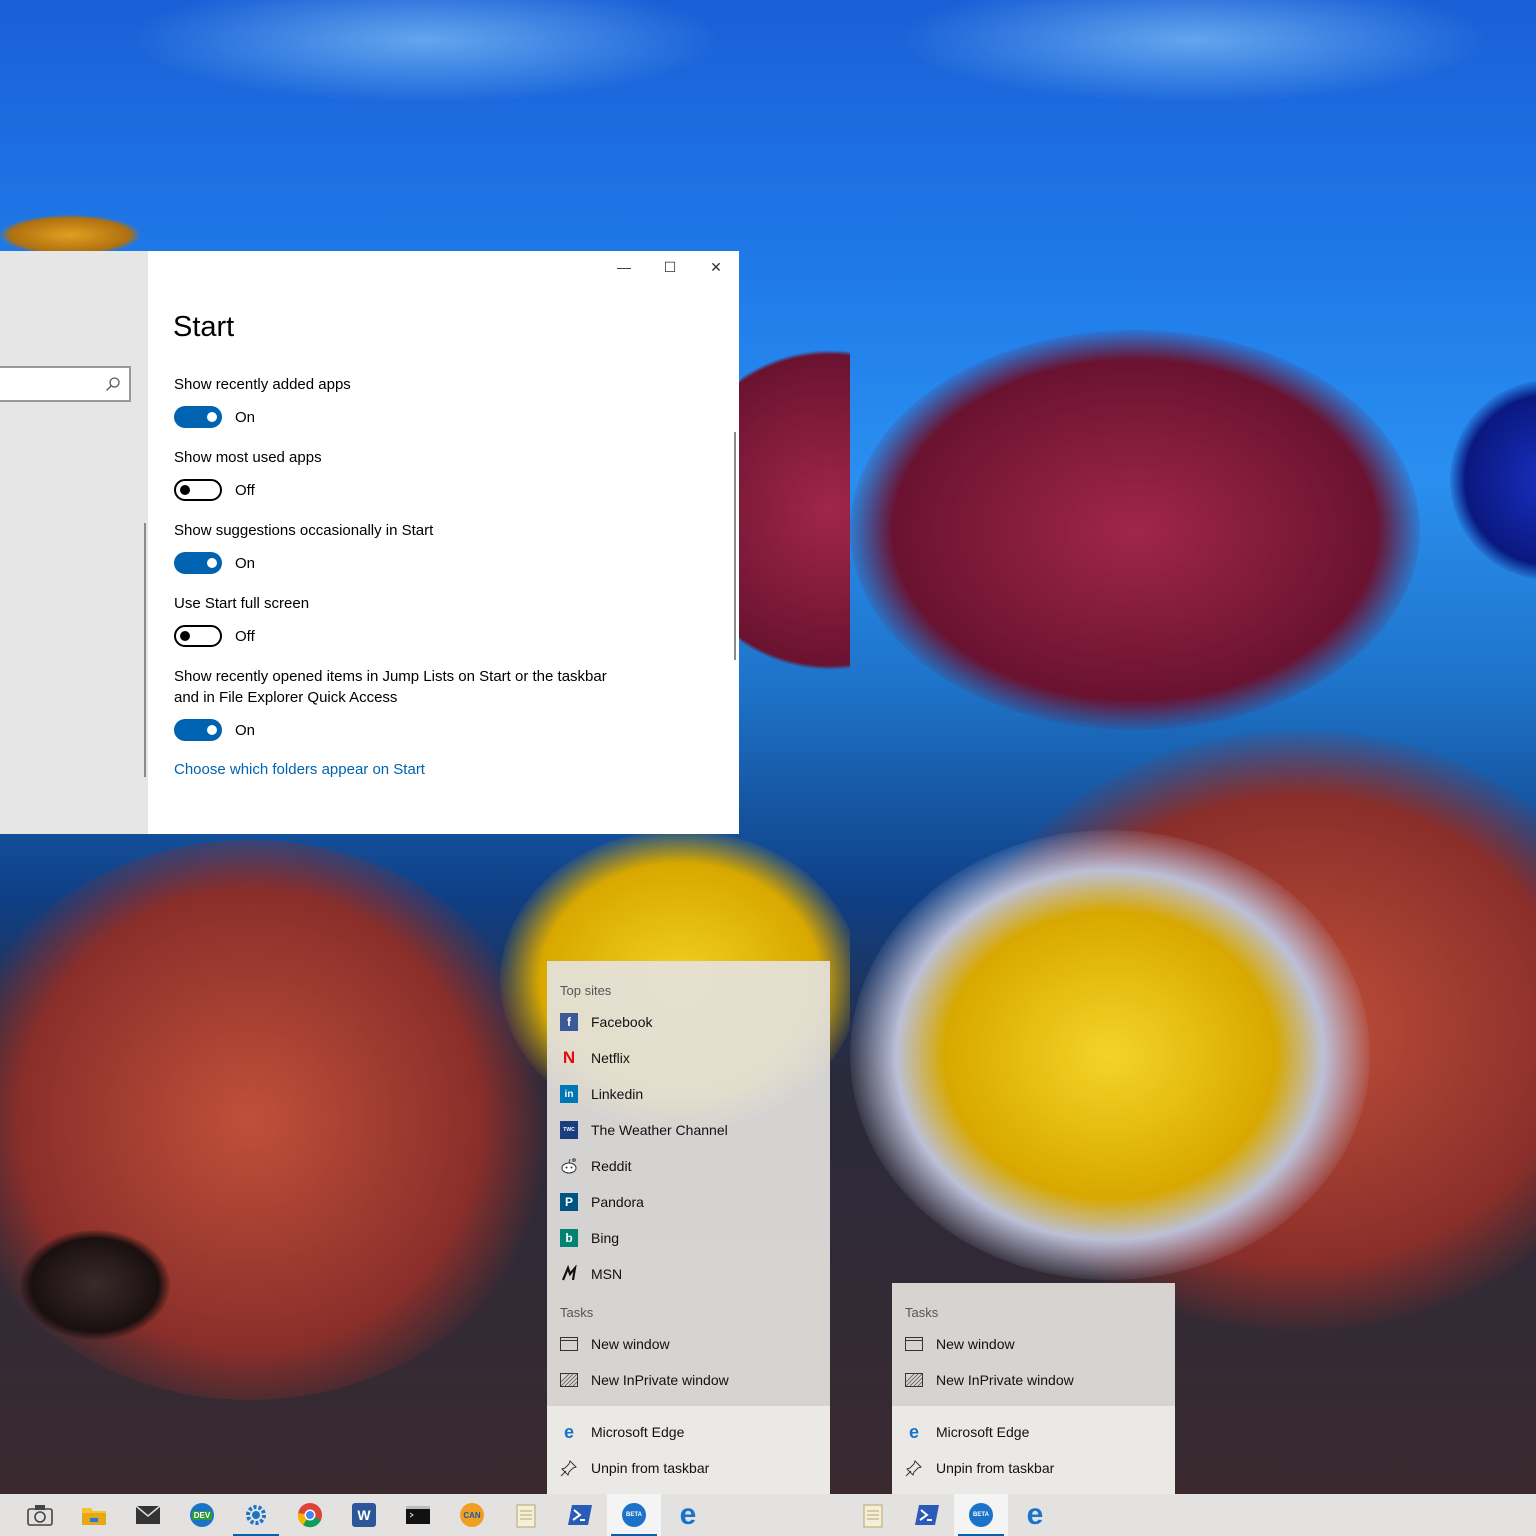  Describe the element at coordinates (198, 730) in the screenshot. I see `toggle-jump-lists` at that location.